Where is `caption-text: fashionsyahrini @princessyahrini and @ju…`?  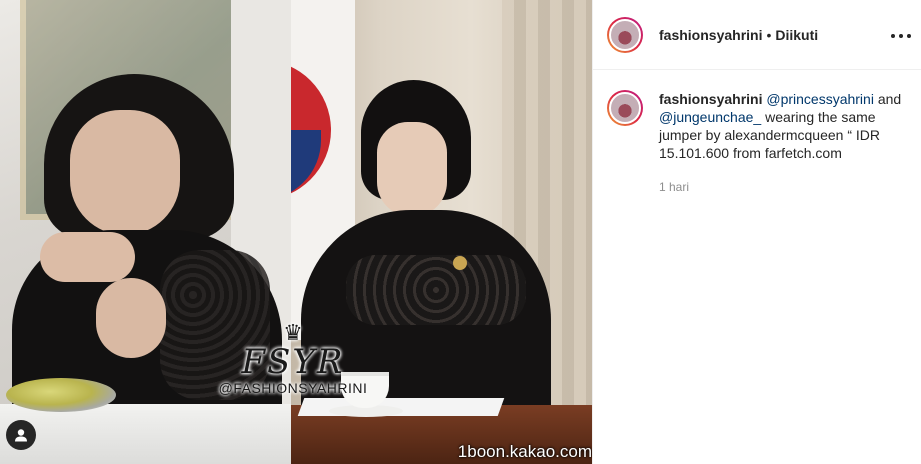
caption-text: fashionsyahrini @princessyahrini and @ju… is located at coordinates (781, 126).